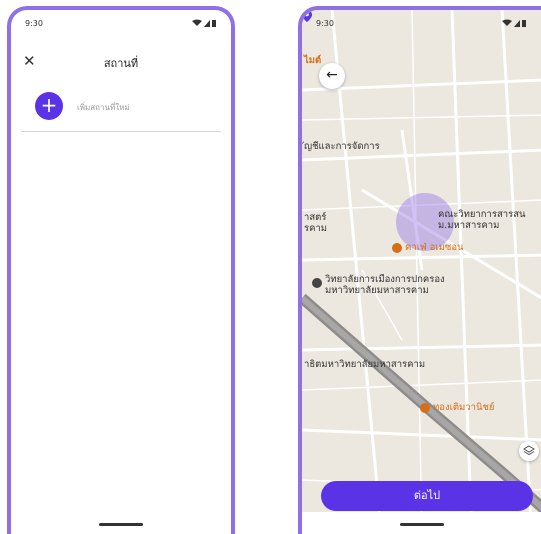  I want to click on page-title: สถานที่, so click(121, 63).